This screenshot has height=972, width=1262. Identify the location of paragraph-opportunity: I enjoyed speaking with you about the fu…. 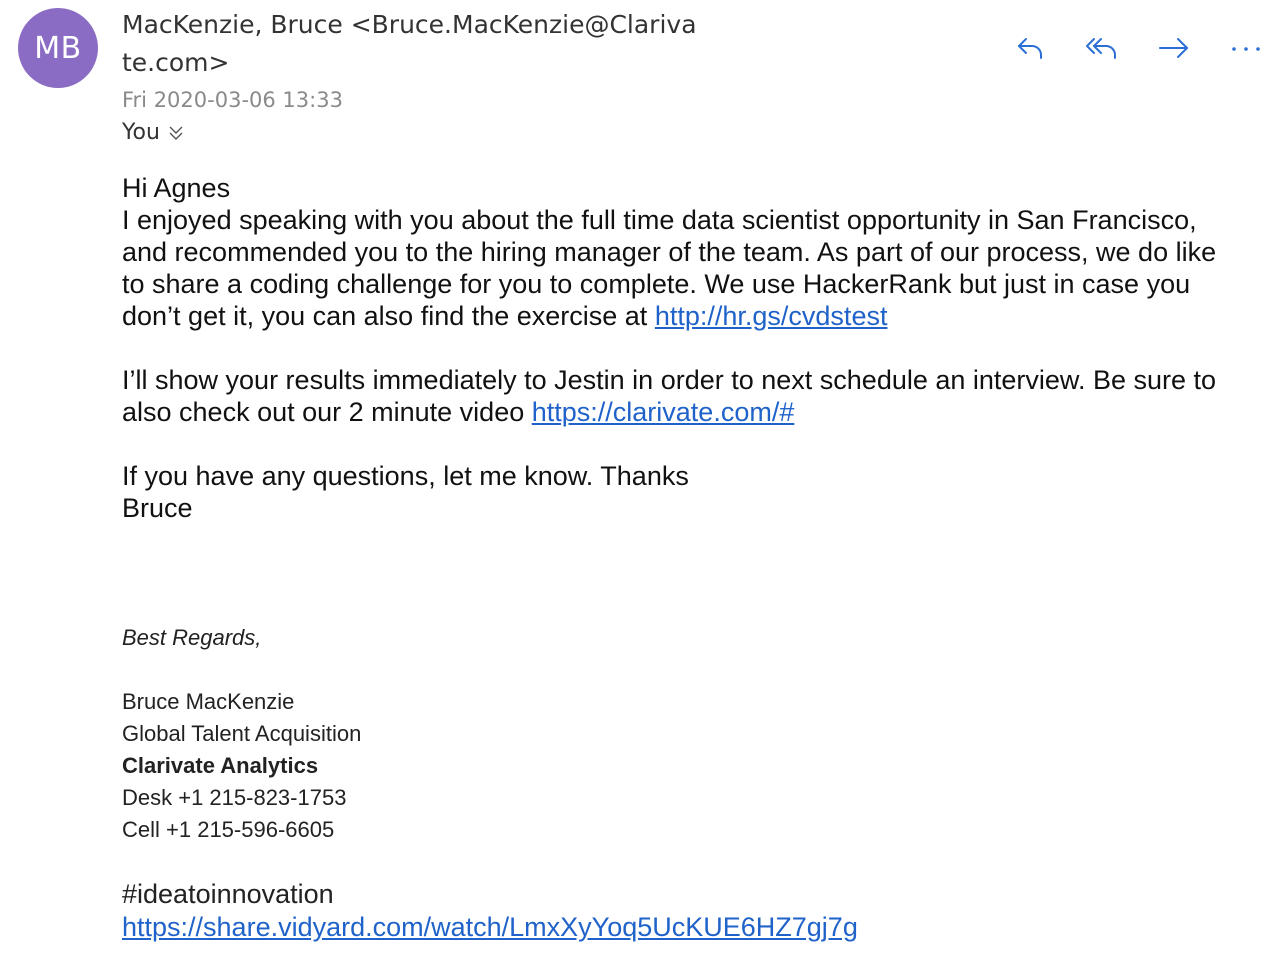
(682, 268).